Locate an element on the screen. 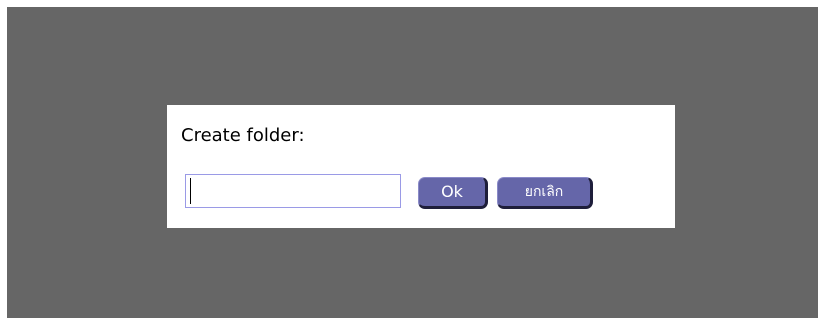 The height and width of the screenshot is (318, 825). dialog-title: Create folder: is located at coordinates (243, 135).